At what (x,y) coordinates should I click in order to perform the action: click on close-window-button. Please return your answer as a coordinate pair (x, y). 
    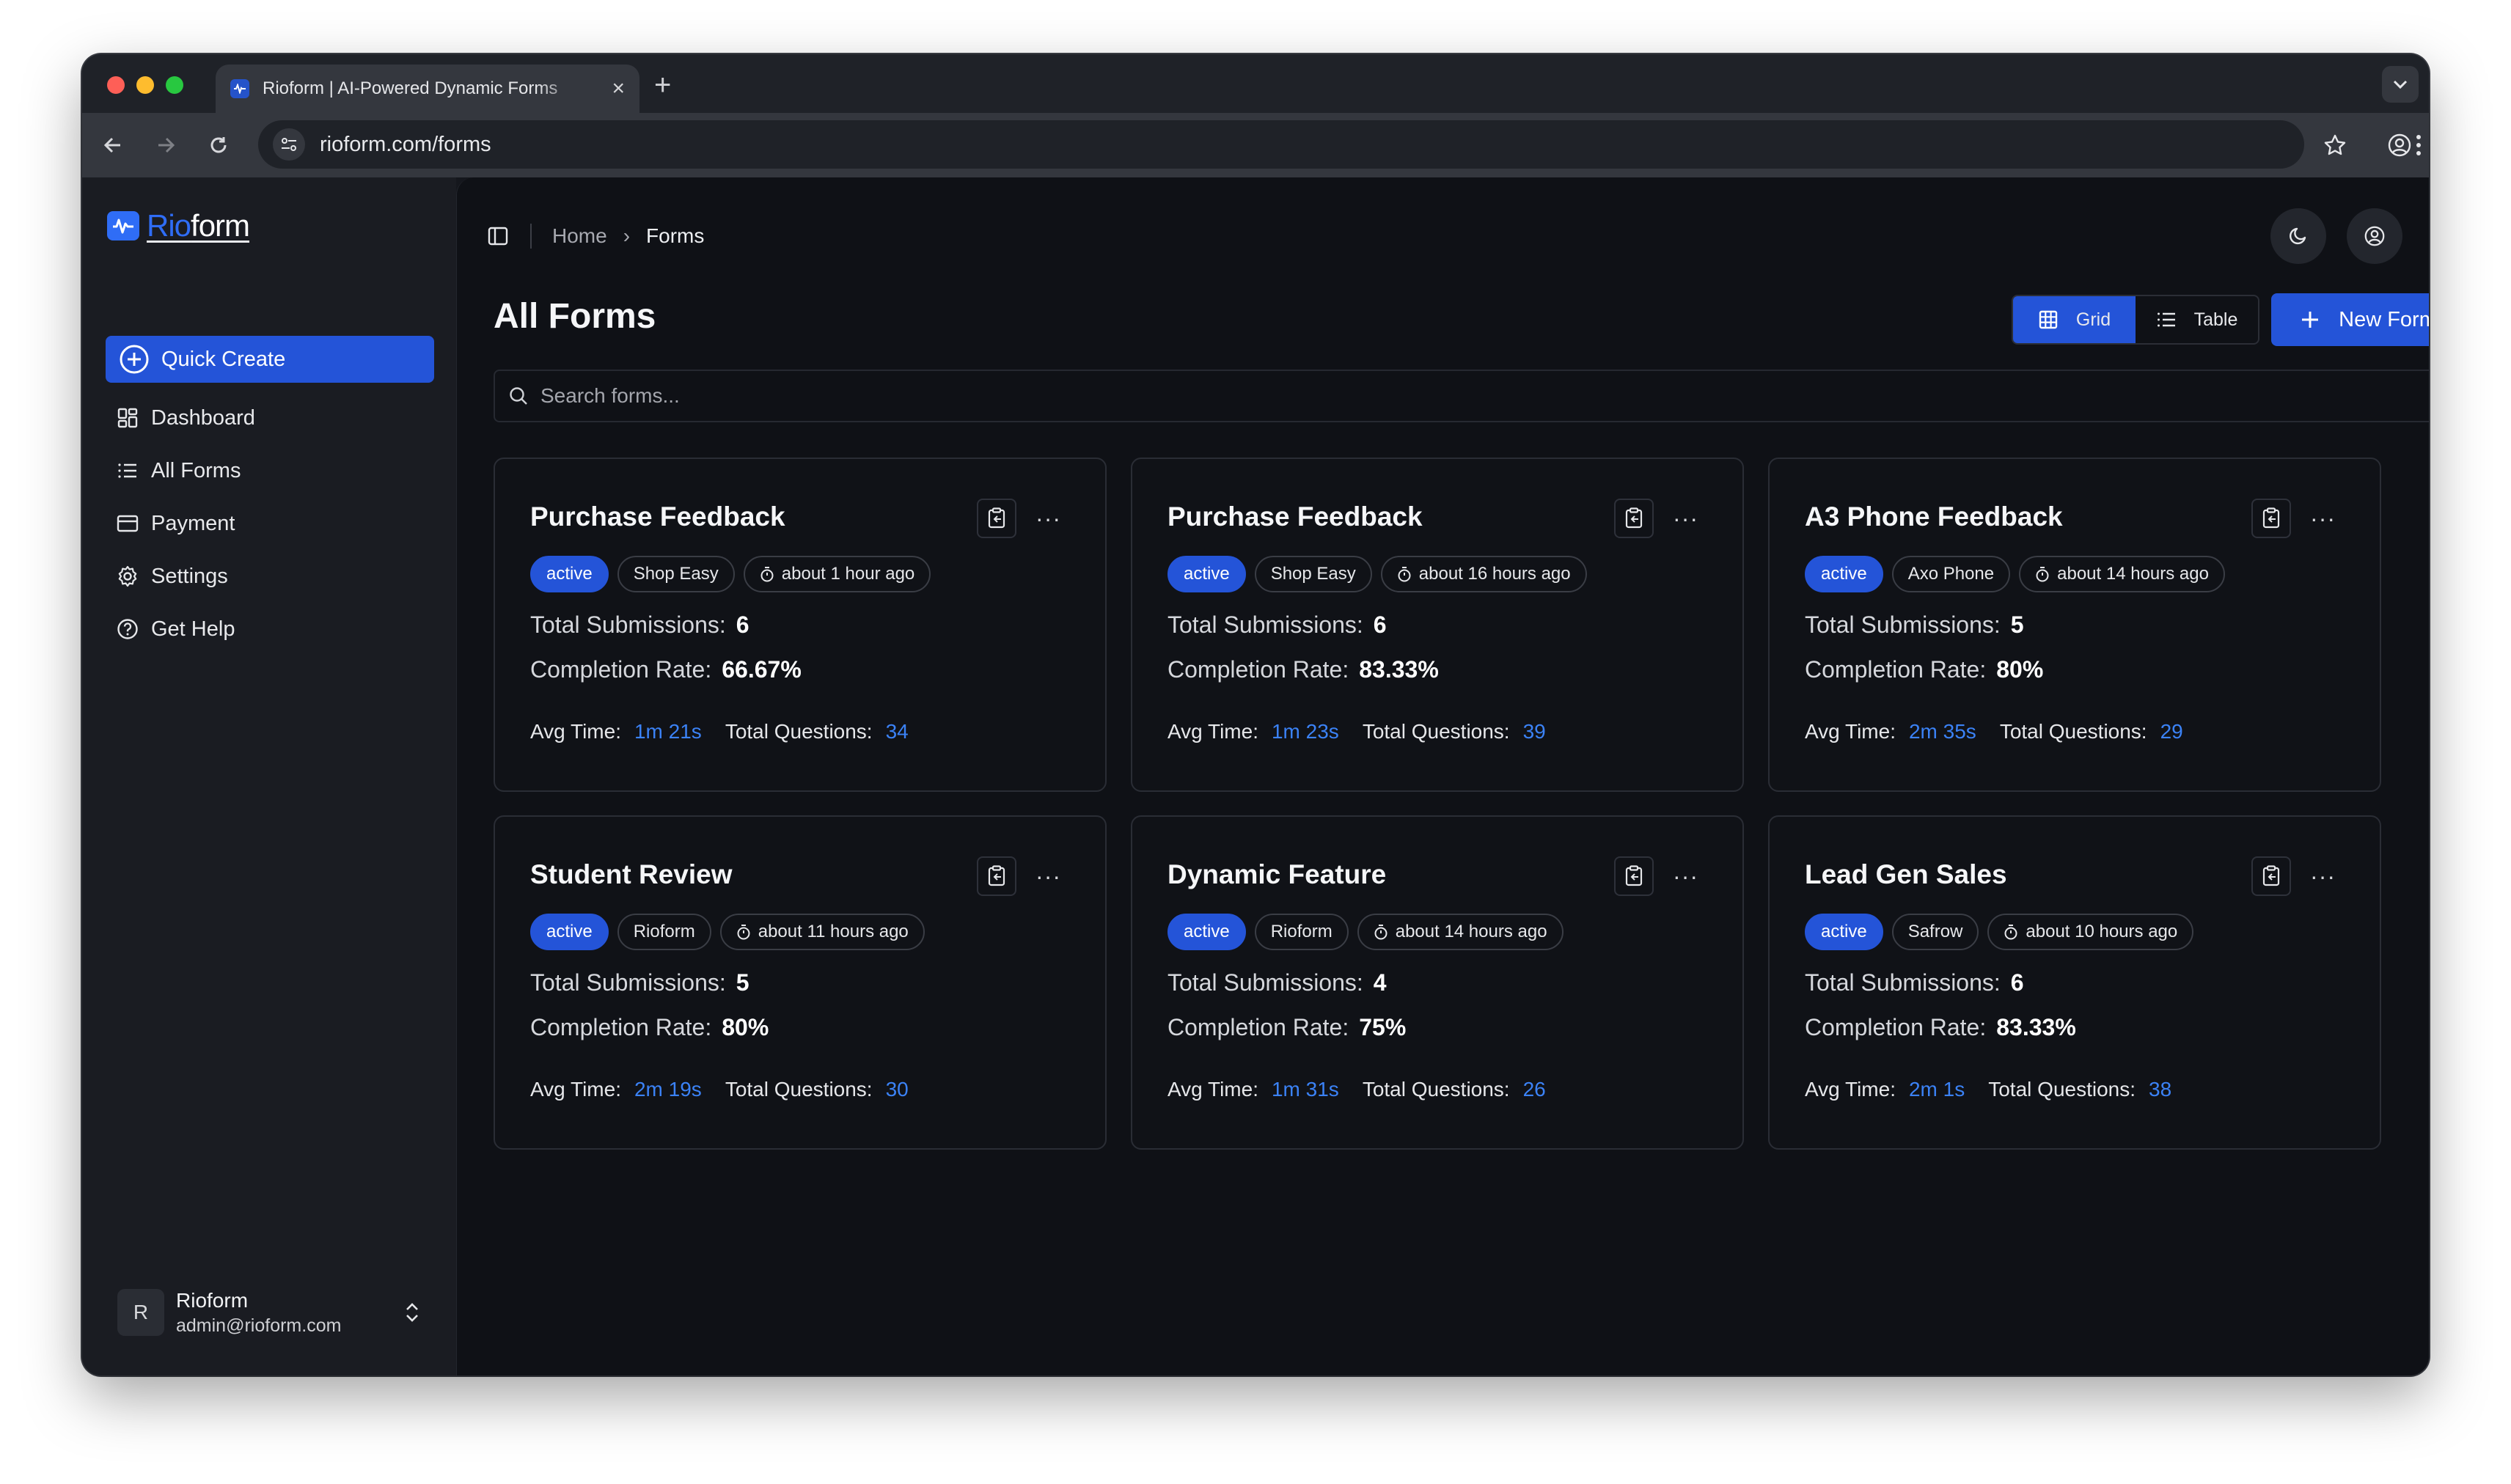
    Looking at the image, I should click on (116, 85).